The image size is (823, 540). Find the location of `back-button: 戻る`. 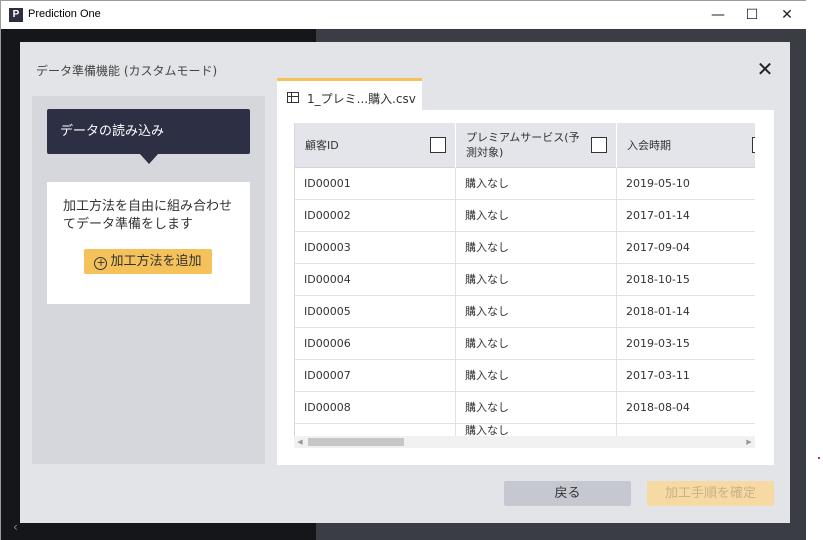

back-button: 戻る is located at coordinates (567, 493).